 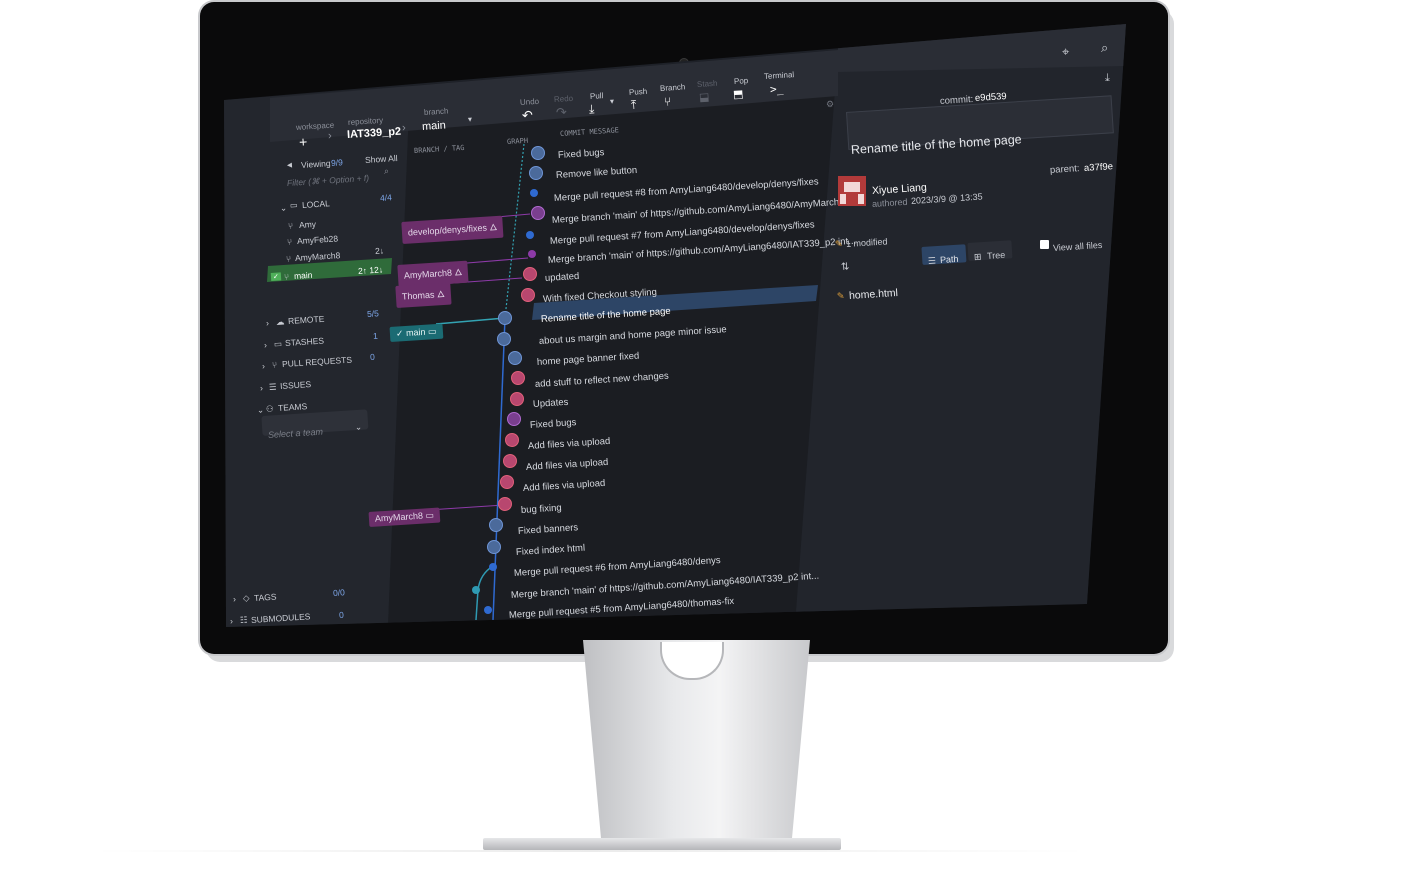 What do you see at coordinates (418, 295) in the screenshot?
I see `branch-tag-label: Thomas` at bounding box center [418, 295].